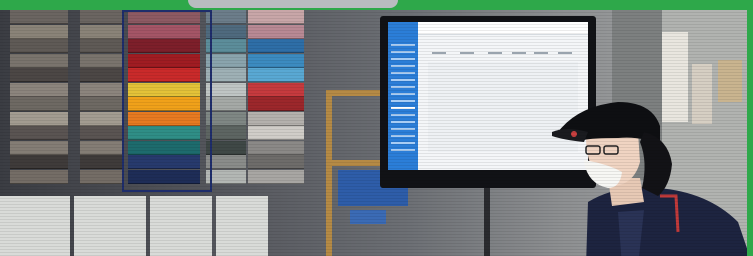  What do you see at coordinates (293, 4) in the screenshot?
I see `top-edge-tab` at bounding box center [293, 4].